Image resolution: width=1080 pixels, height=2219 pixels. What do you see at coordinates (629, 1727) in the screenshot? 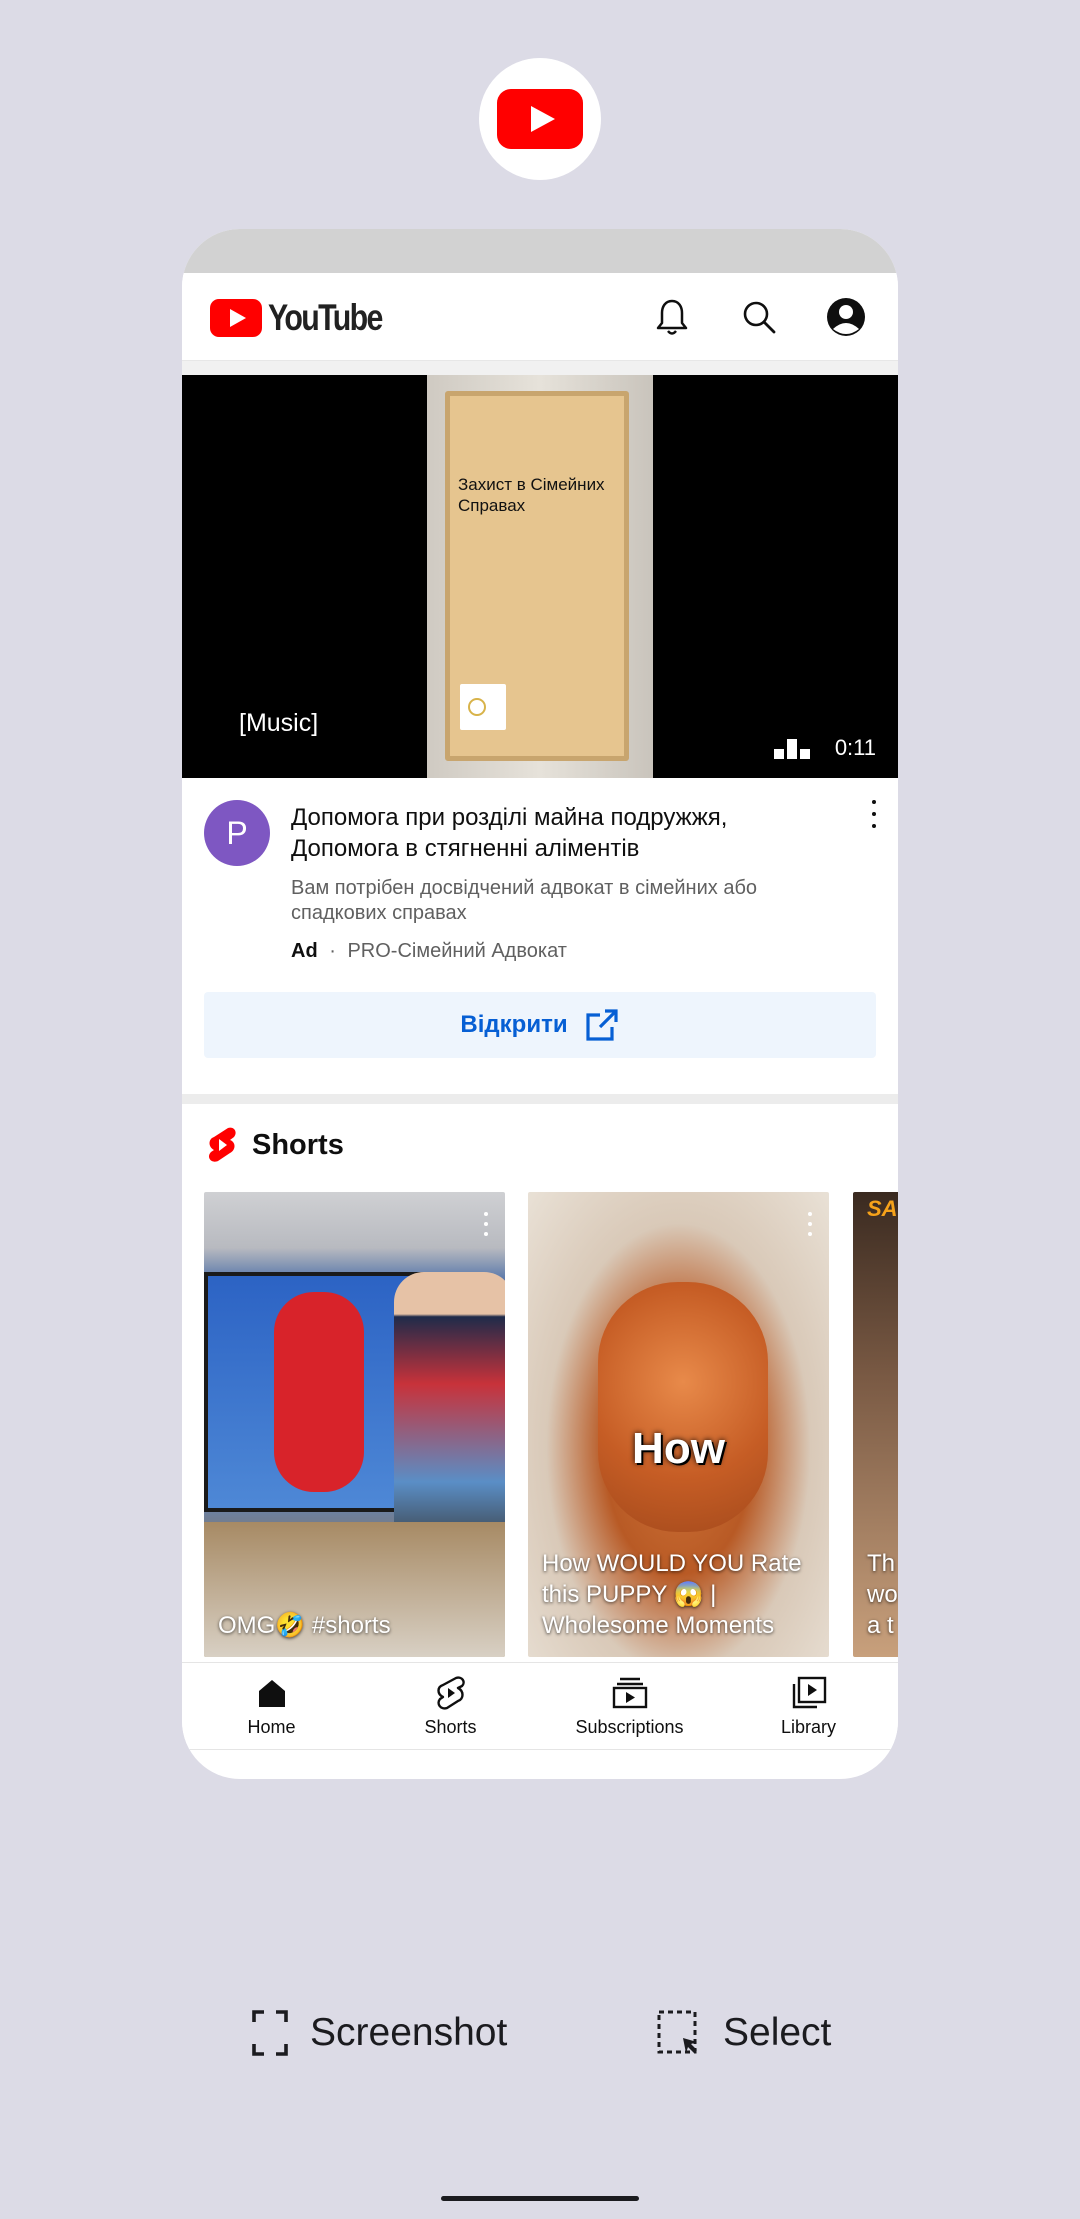
I see `nav-label: Subscriptions` at bounding box center [629, 1727].